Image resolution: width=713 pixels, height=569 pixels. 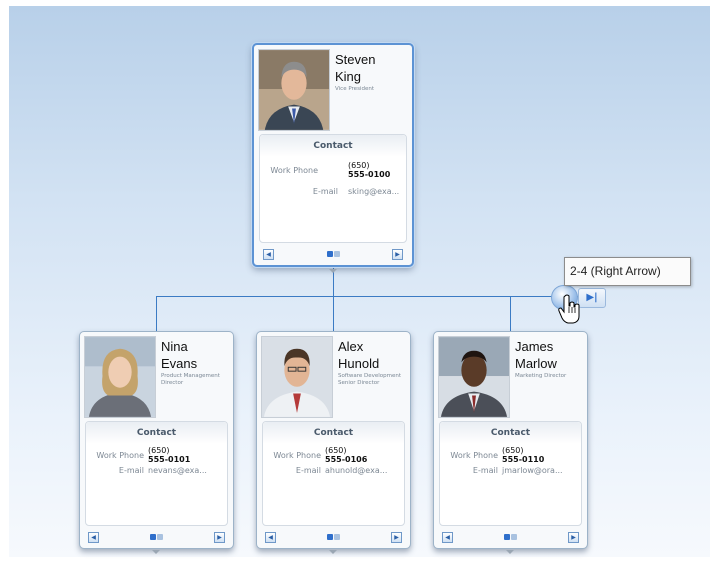 I want to click on connector-nina, so click(x=156, y=314).